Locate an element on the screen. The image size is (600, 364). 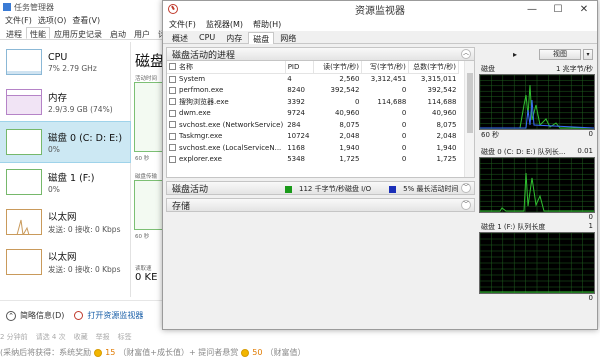
disk0-queue-chart is located at coordinates (537, 185).